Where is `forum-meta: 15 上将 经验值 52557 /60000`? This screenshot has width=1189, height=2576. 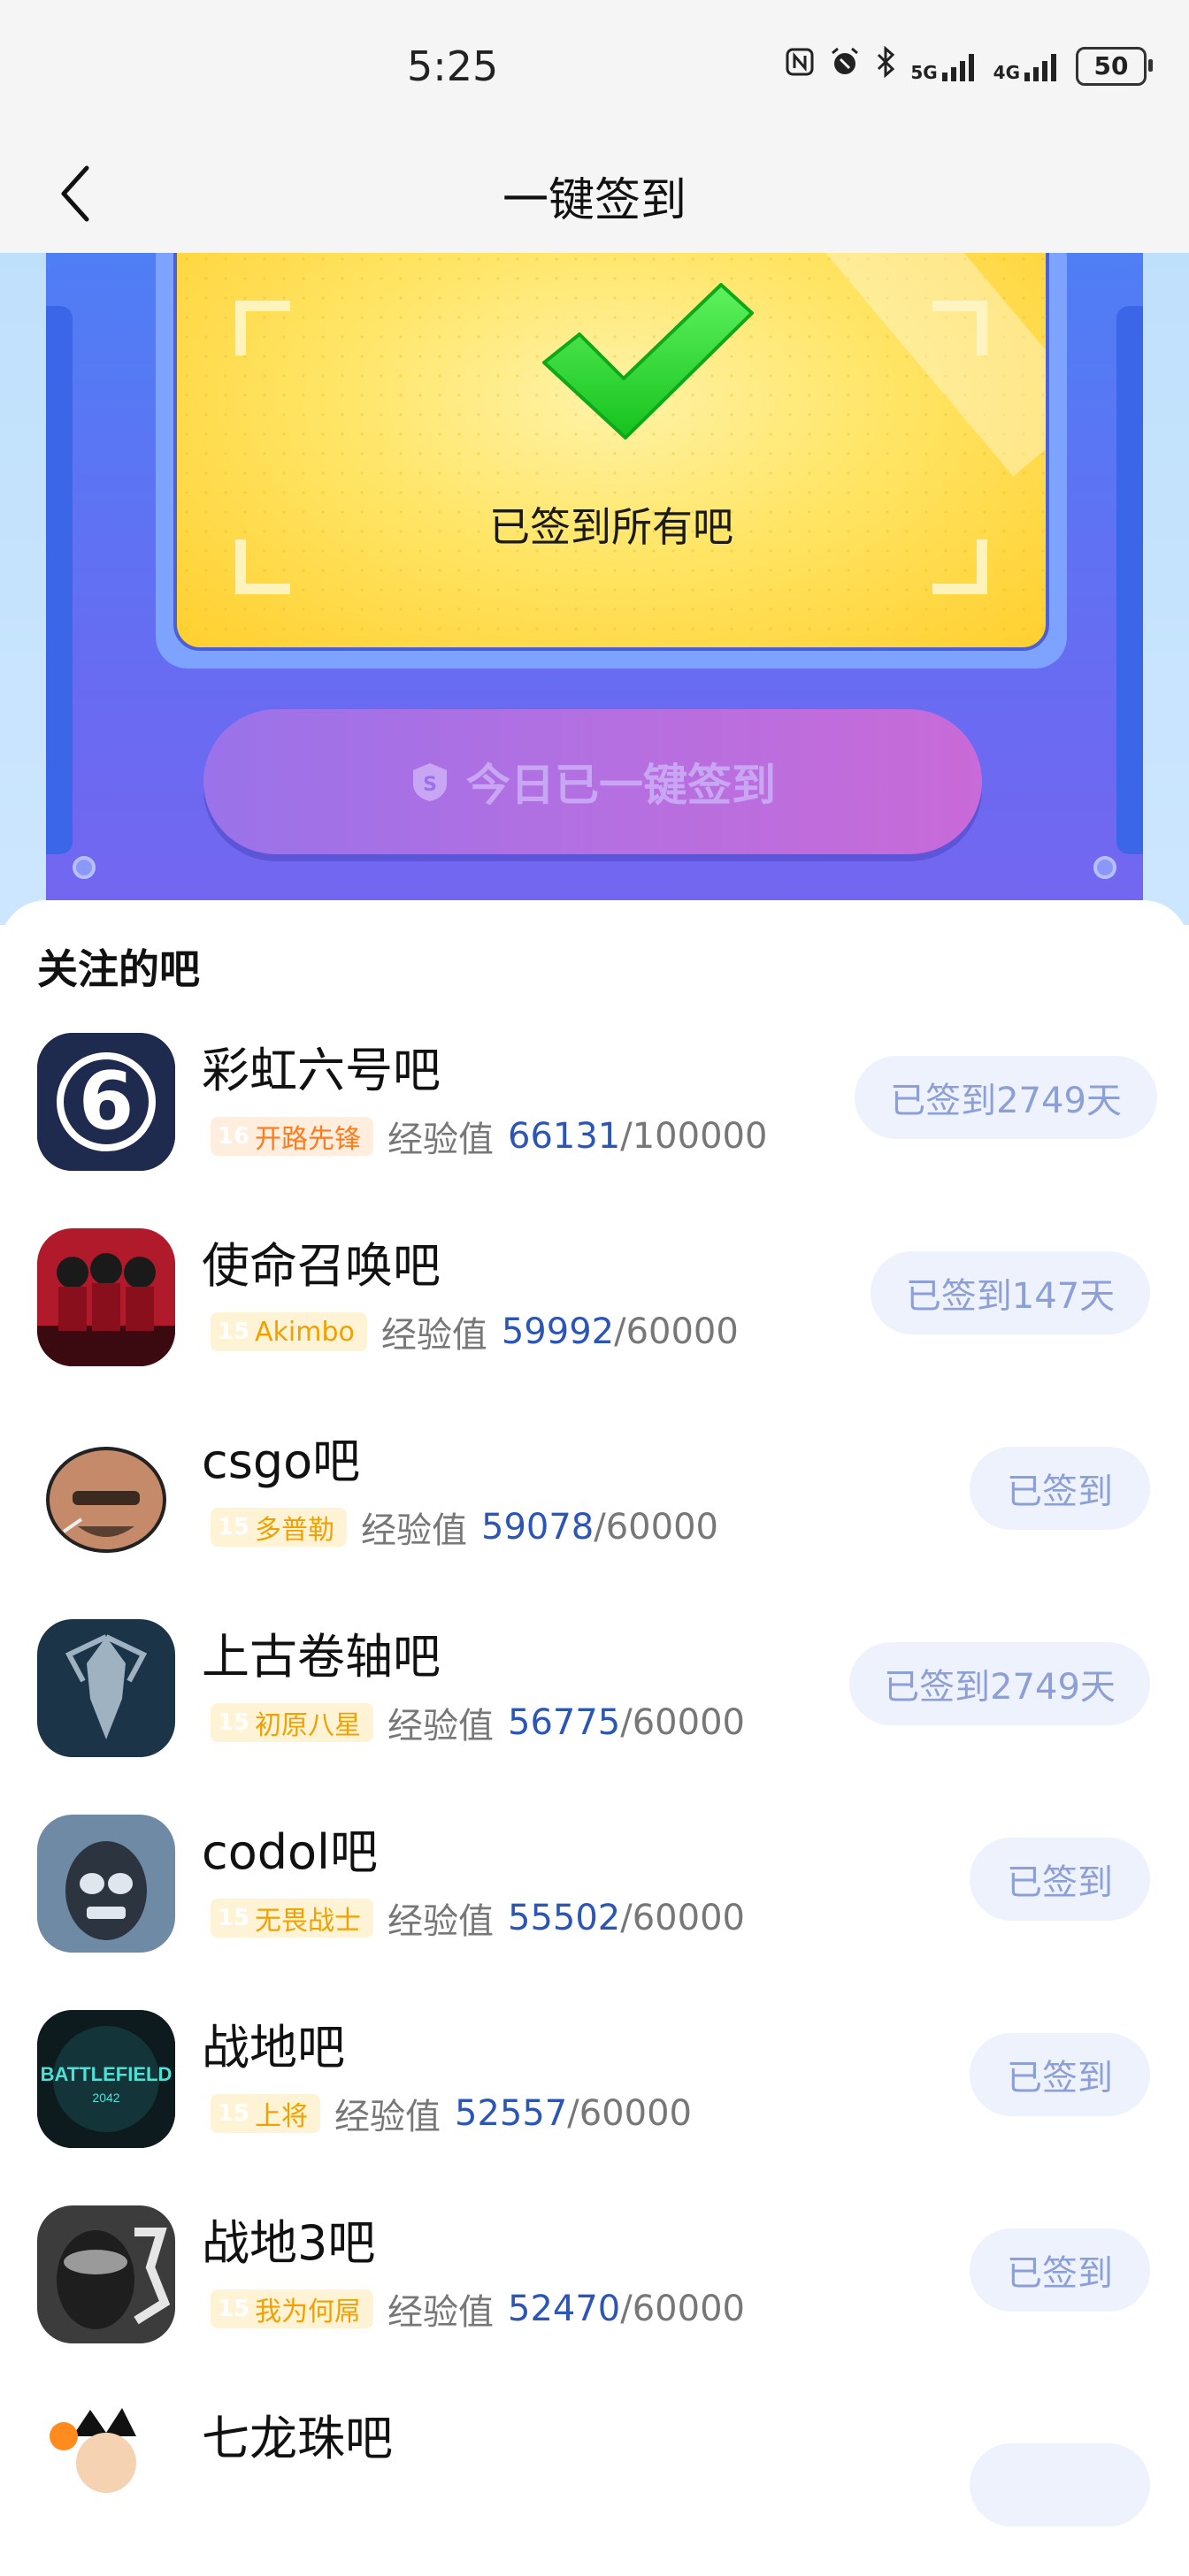 forum-meta: 15 上将 经验值 52557 /60000 is located at coordinates (451, 2114).